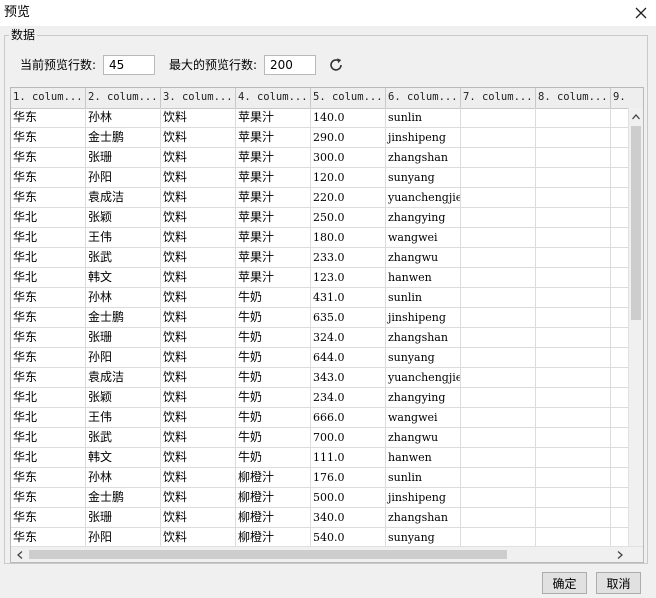  Describe the element at coordinates (423, 257) in the screenshot. I see `table-cell: zhangwu` at that location.